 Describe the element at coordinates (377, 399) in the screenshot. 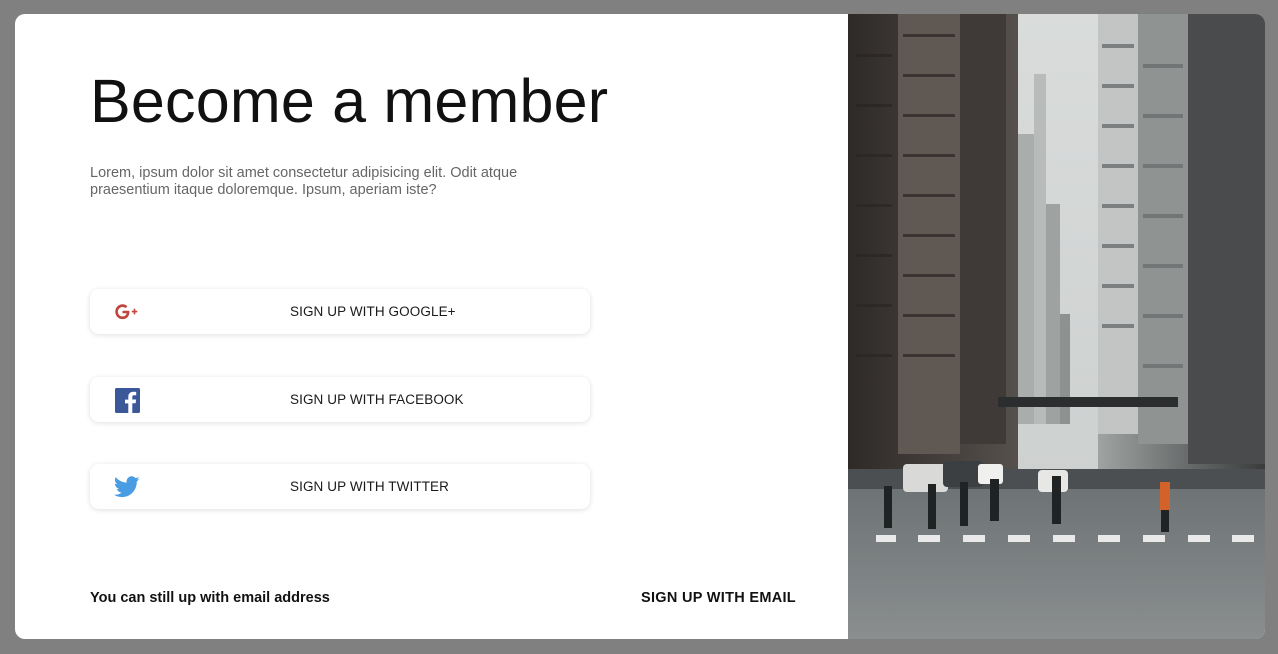

I see `signup-facebook-label: SIGN UP WITH FACEBOOK` at that location.